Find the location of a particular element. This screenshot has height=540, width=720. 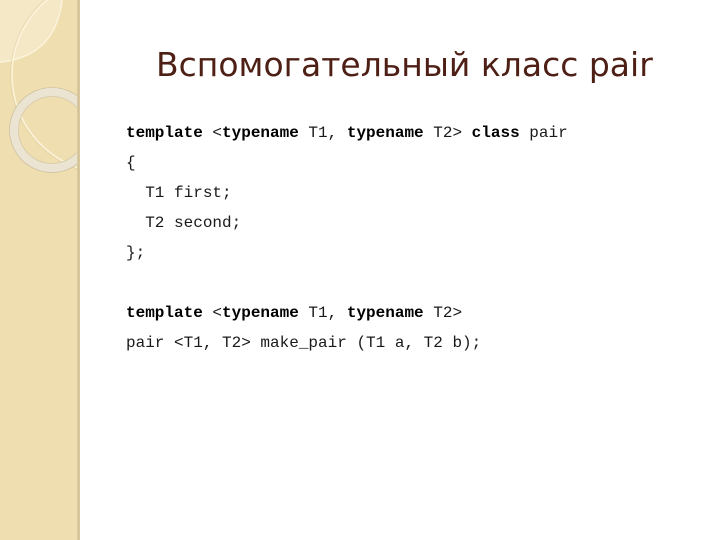

band-edge is located at coordinates (78, 270).